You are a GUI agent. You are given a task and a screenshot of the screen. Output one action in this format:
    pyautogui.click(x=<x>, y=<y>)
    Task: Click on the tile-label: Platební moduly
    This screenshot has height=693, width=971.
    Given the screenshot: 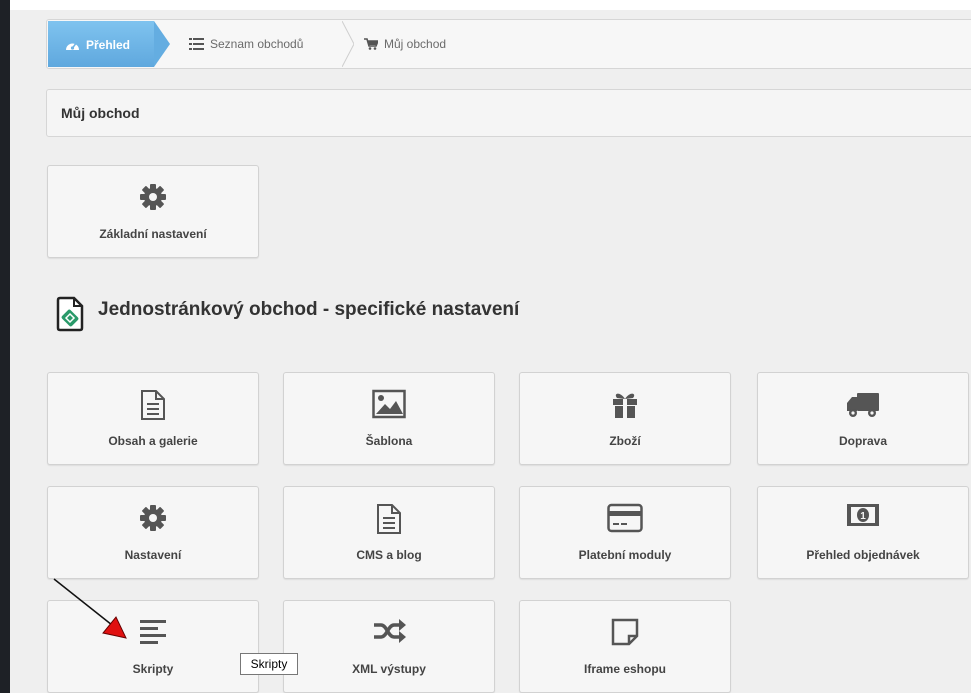 What is the action you would take?
    pyautogui.click(x=625, y=555)
    